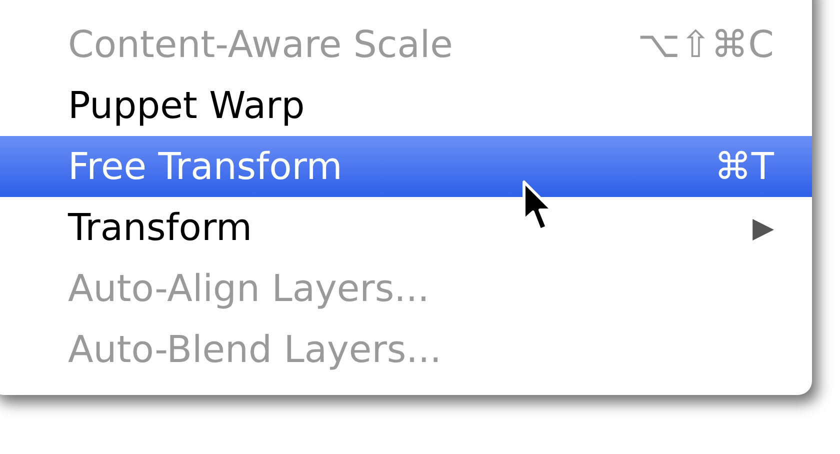 This screenshot has width=840, height=454. I want to click on menu-item: Puppet Warp, so click(406, 105).